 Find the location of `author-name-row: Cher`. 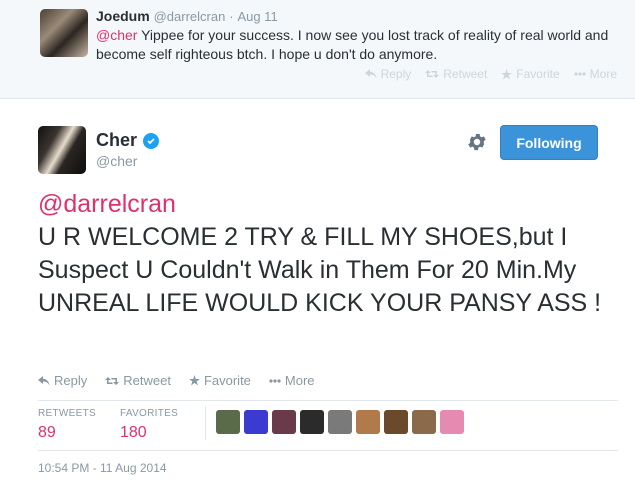

author-name-row: Cher is located at coordinates (128, 140).